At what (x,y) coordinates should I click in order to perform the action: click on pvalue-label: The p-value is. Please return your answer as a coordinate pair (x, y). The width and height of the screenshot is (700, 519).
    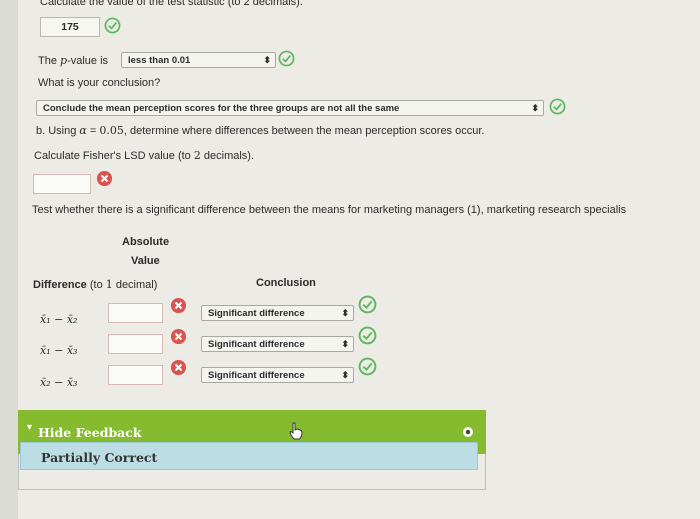
    Looking at the image, I should click on (73, 60).